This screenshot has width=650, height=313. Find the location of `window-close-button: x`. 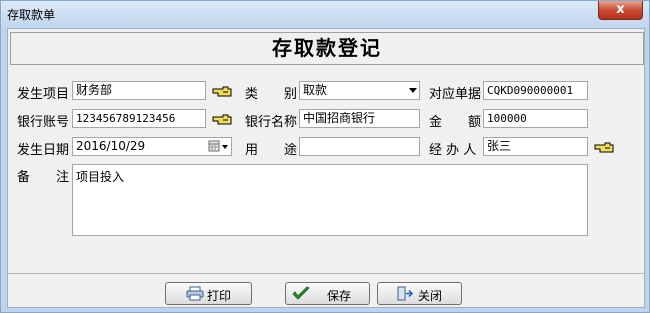

window-close-button: x is located at coordinates (620, 10).